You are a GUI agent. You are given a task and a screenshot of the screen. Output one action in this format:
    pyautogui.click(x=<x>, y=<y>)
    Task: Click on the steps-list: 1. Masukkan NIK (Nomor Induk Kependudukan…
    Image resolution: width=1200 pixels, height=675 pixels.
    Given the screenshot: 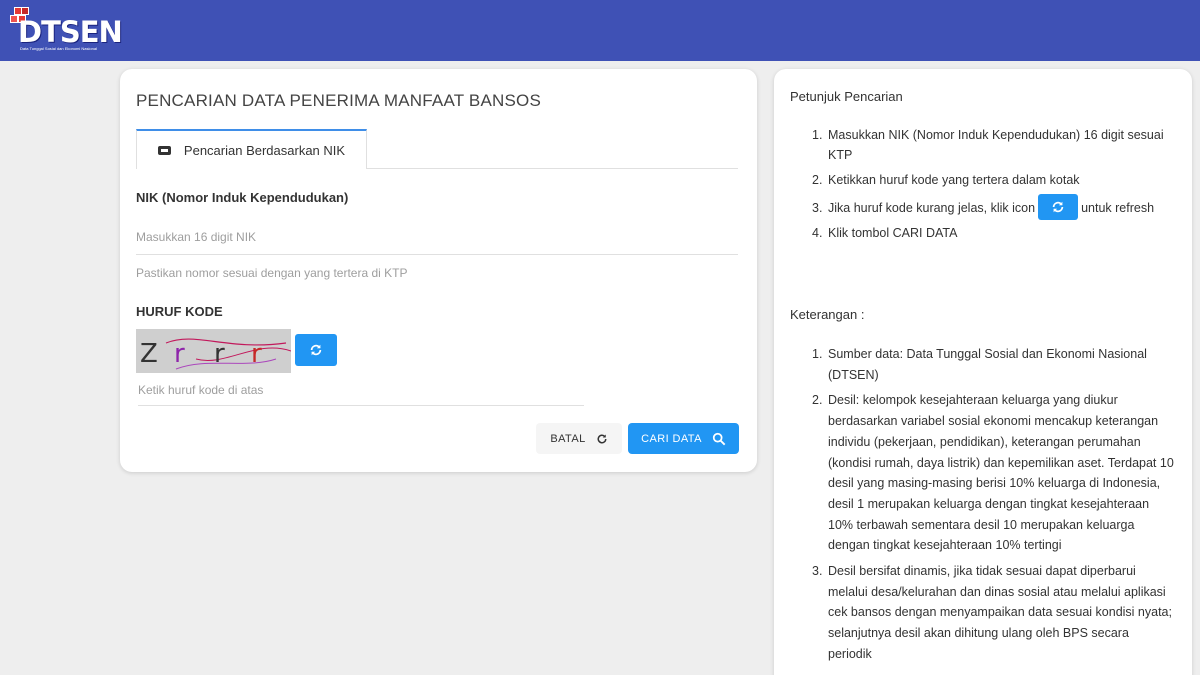 What is the action you would take?
    pyautogui.click(x=982, y=186)
    